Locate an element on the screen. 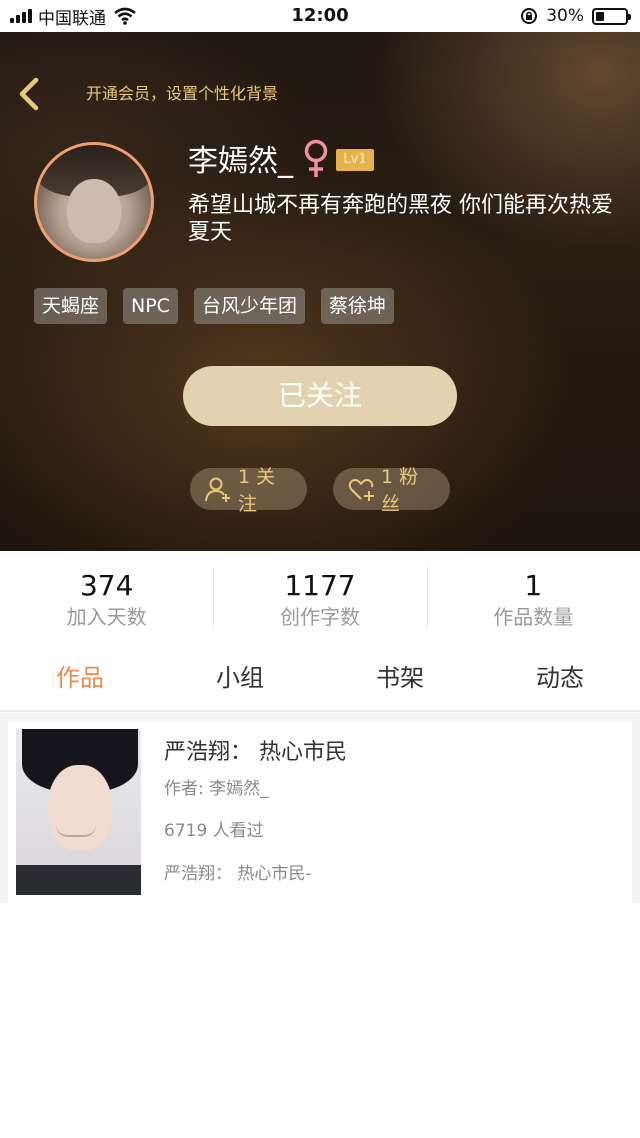 This screenshot has width=640, height=1138. stat-join-days: 374 加入天数 is located at coordinates (106, 596).